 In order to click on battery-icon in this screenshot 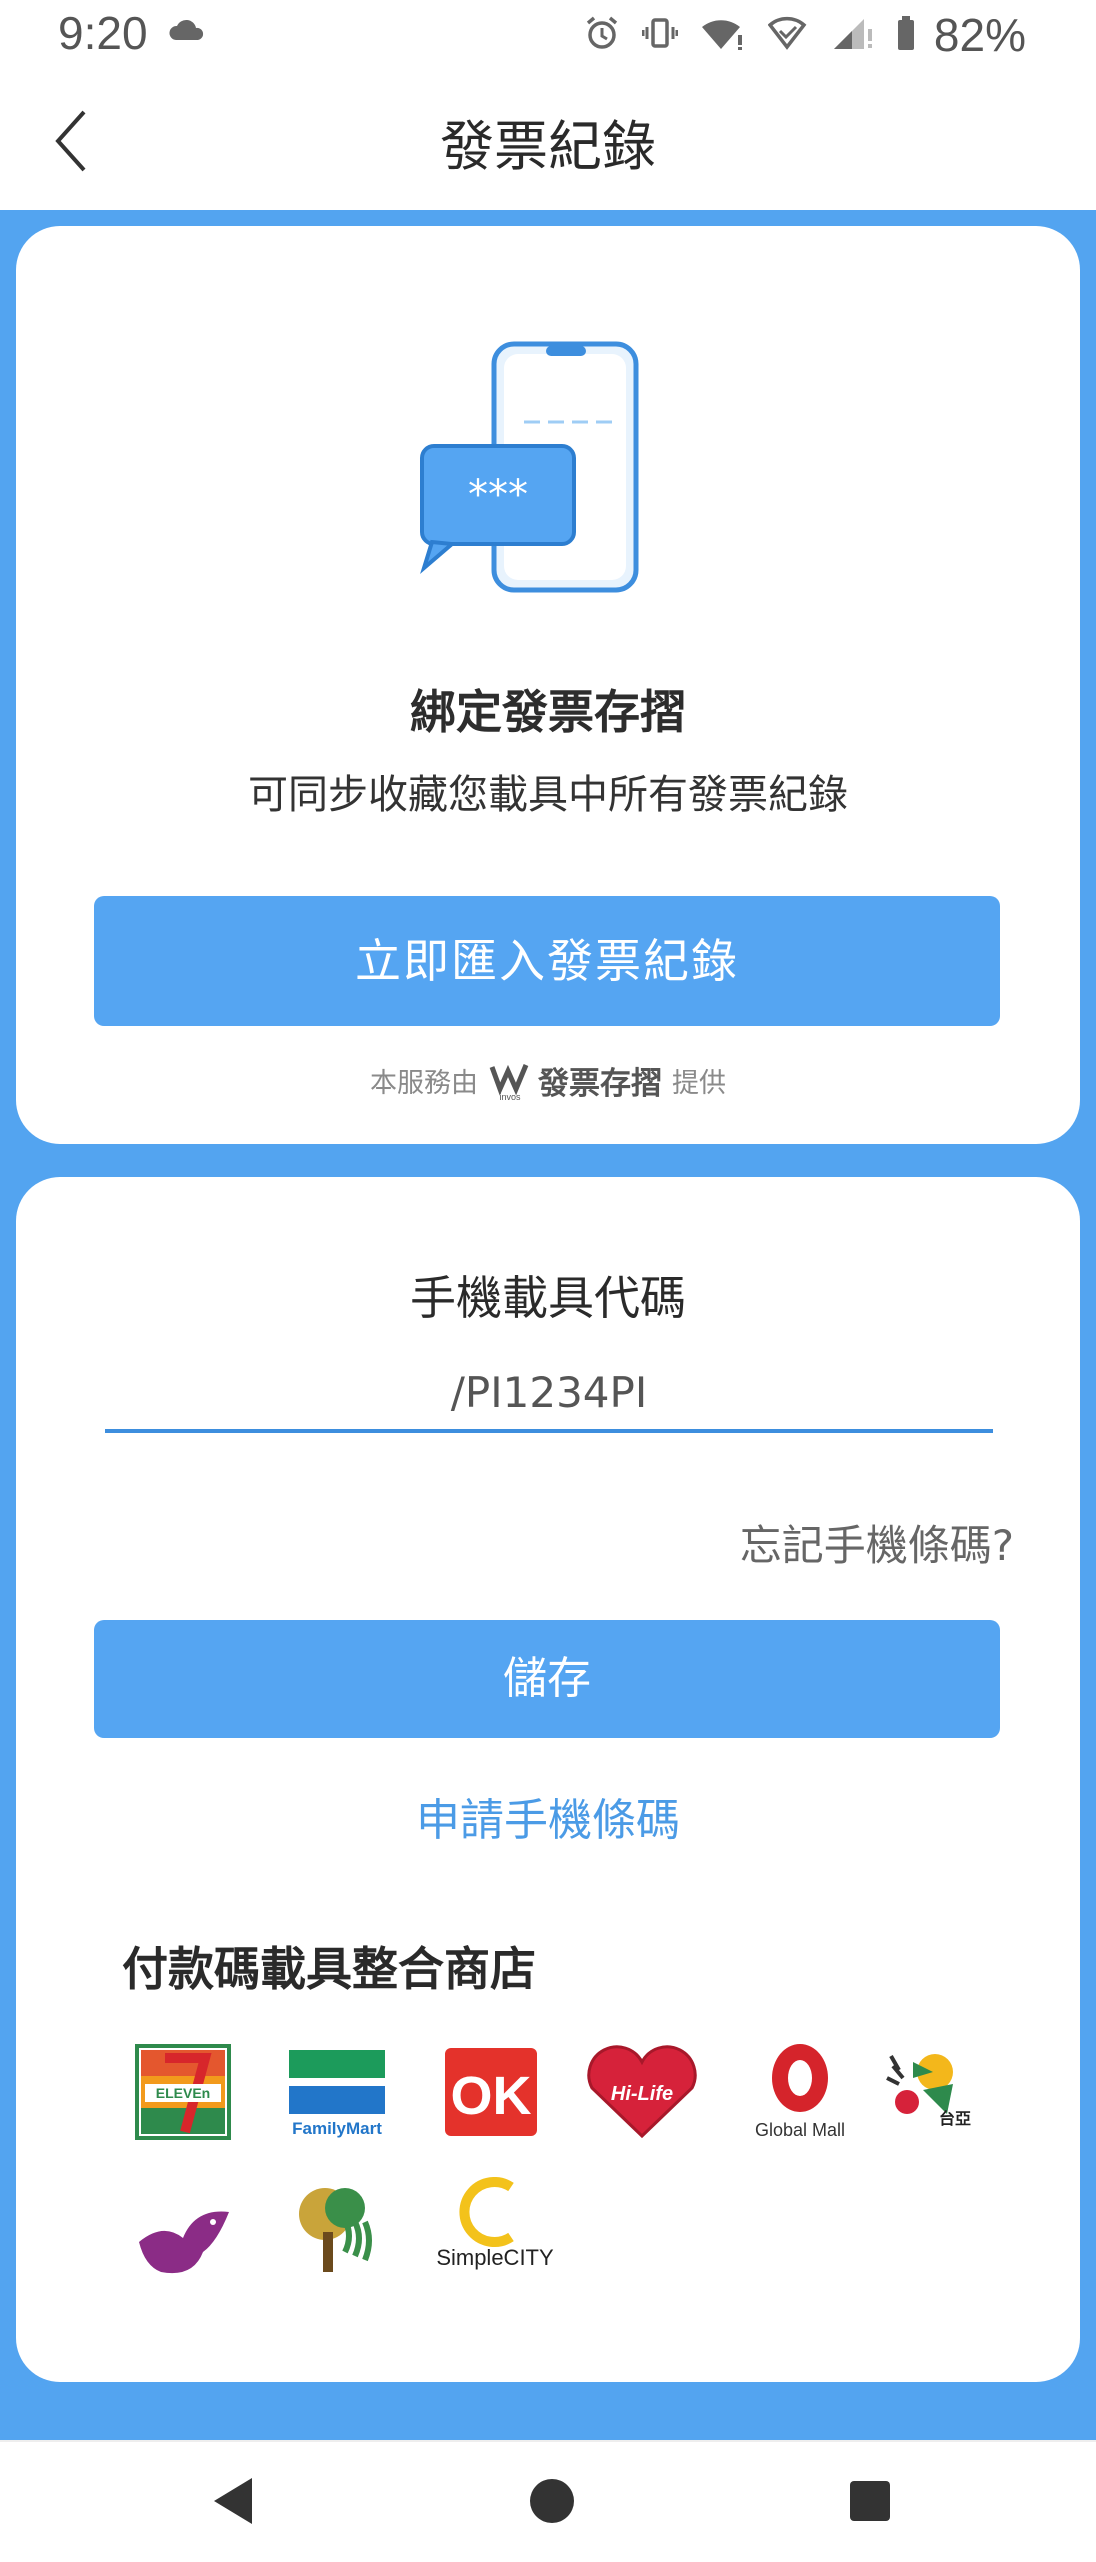, I will do `click(906, 35)`.